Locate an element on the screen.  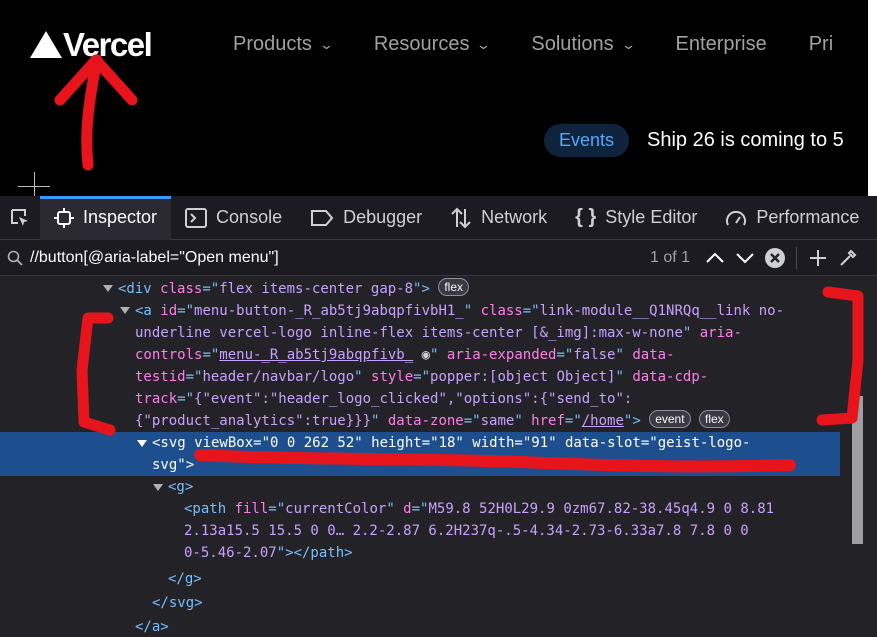
element-picker-button is located at coordinates (20, 218).